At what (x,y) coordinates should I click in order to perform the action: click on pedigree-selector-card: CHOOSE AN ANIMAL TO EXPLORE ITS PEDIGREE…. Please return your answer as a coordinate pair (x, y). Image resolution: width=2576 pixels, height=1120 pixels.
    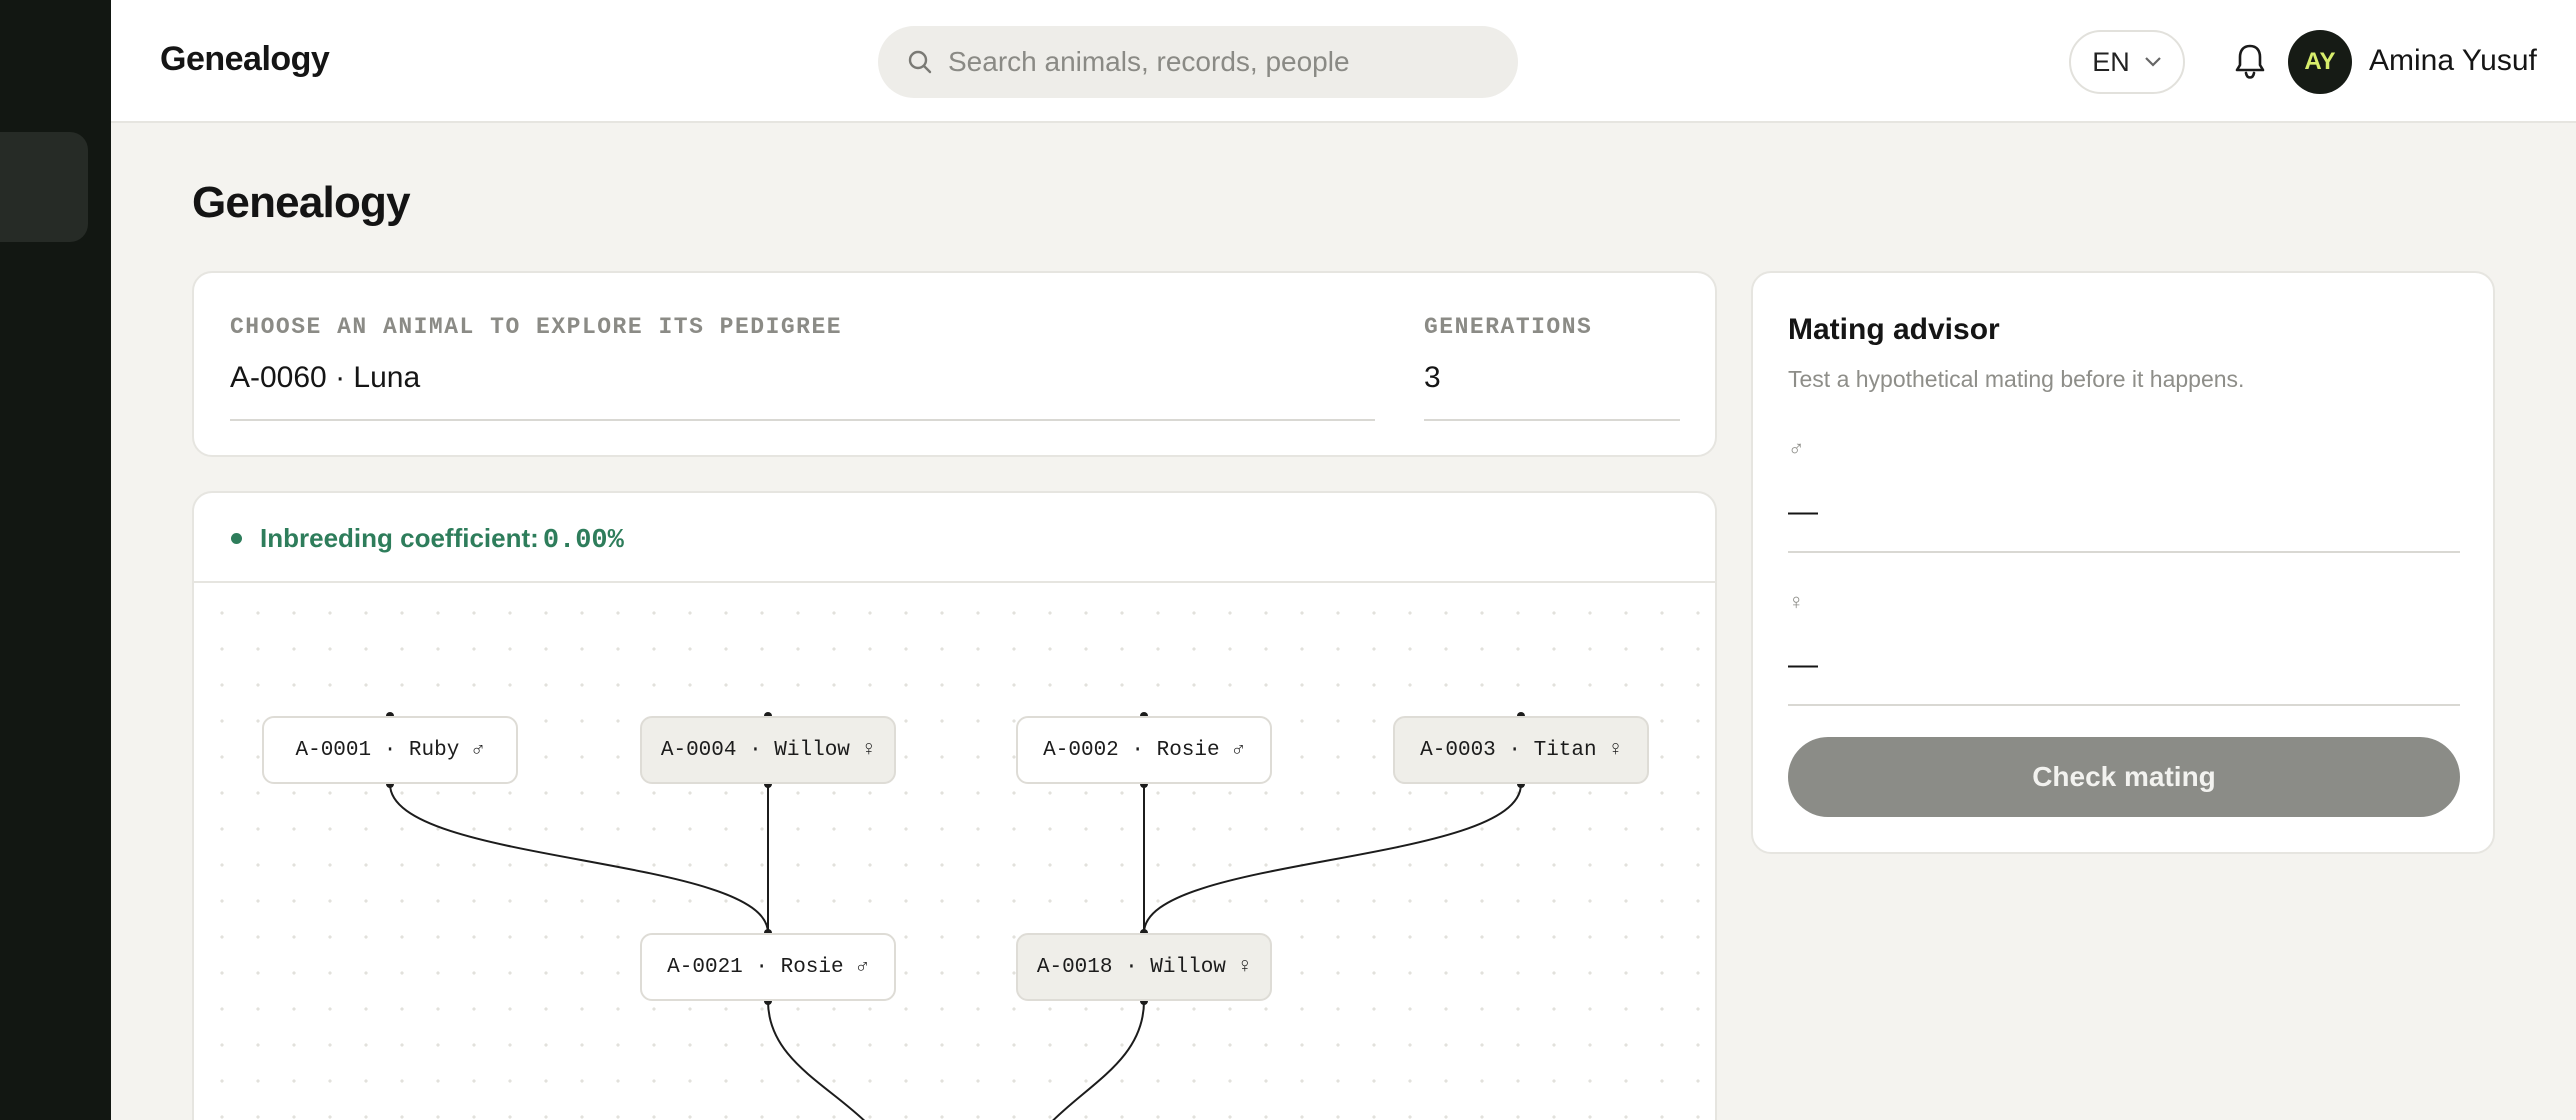
    Looking at the image, I should click on (954, 364).